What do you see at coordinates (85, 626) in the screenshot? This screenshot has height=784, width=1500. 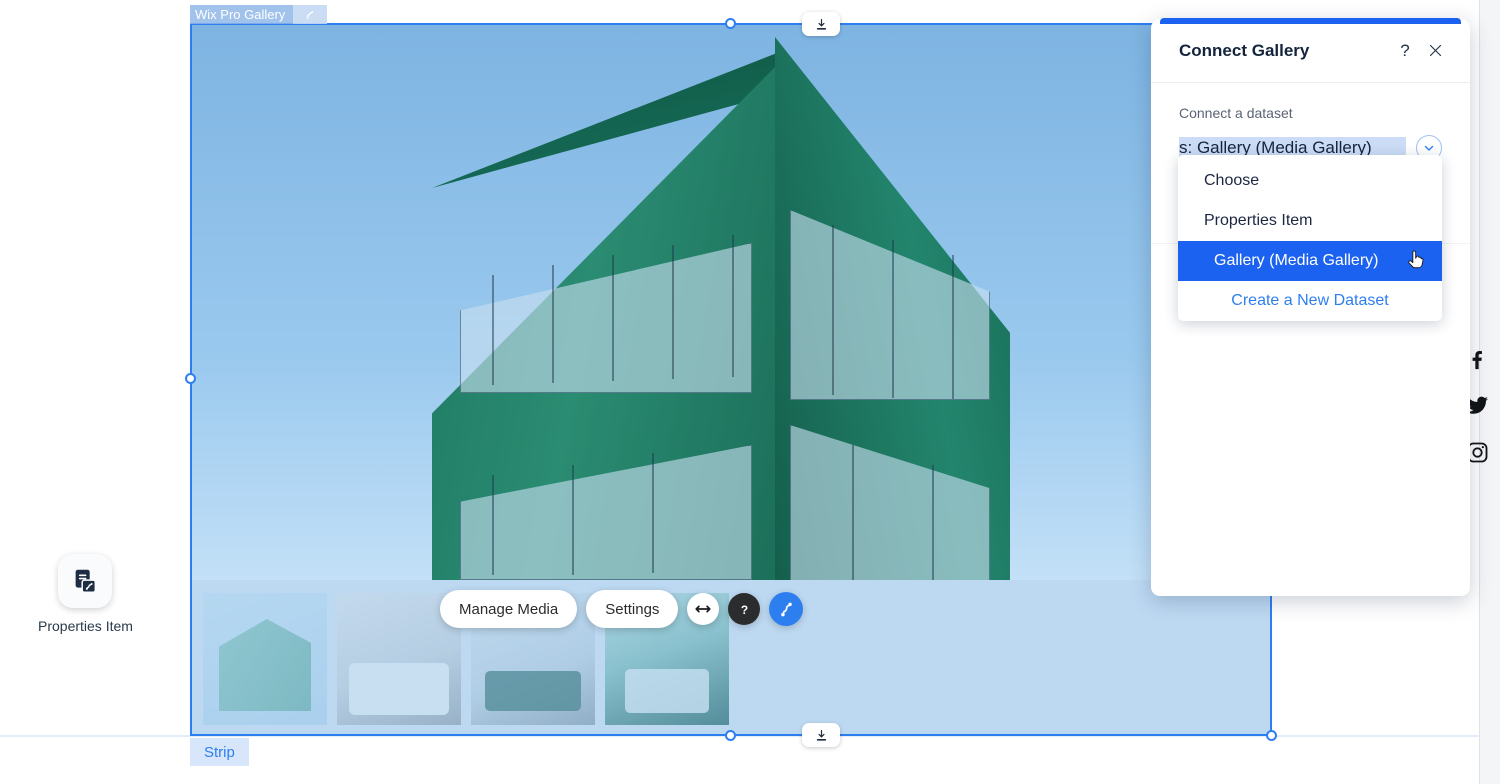 I see `properties-item-label: Properties Item` at bounding box center [85, 626].